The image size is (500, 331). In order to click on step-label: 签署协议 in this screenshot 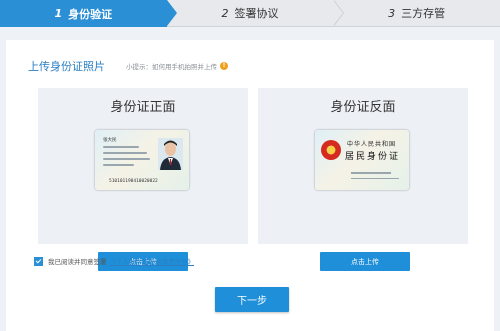, I will do `click(256, 13)`.